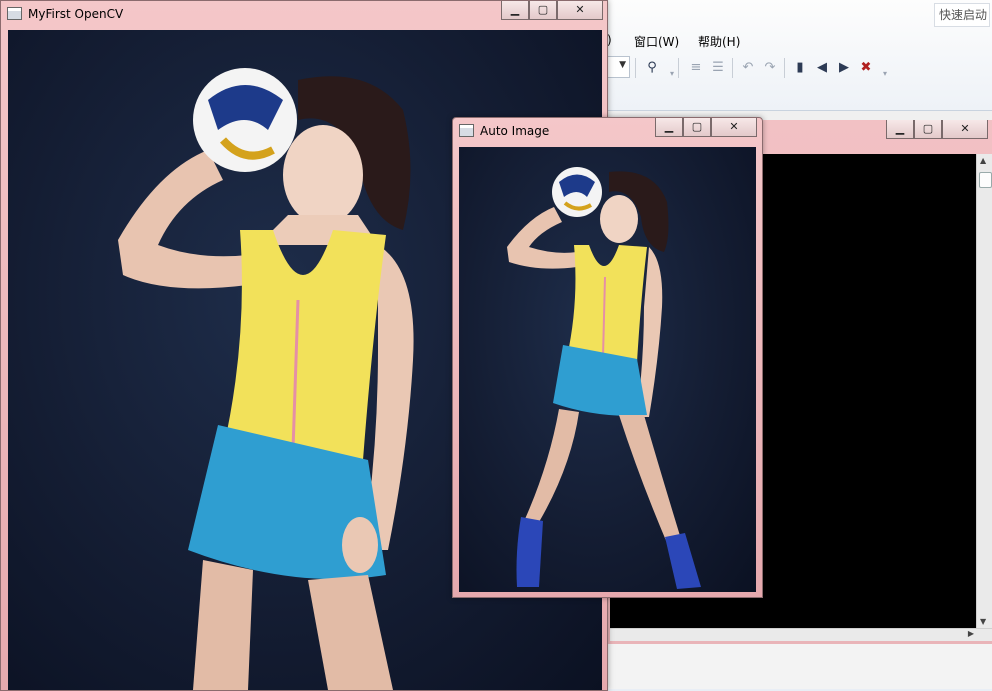 Image resolution: width=992 pixels, height=691 pixels. Describe the element at coordinates (76, 14) in the screenshot. I see `window-title-text: MyFirst OpenCV` at that location.